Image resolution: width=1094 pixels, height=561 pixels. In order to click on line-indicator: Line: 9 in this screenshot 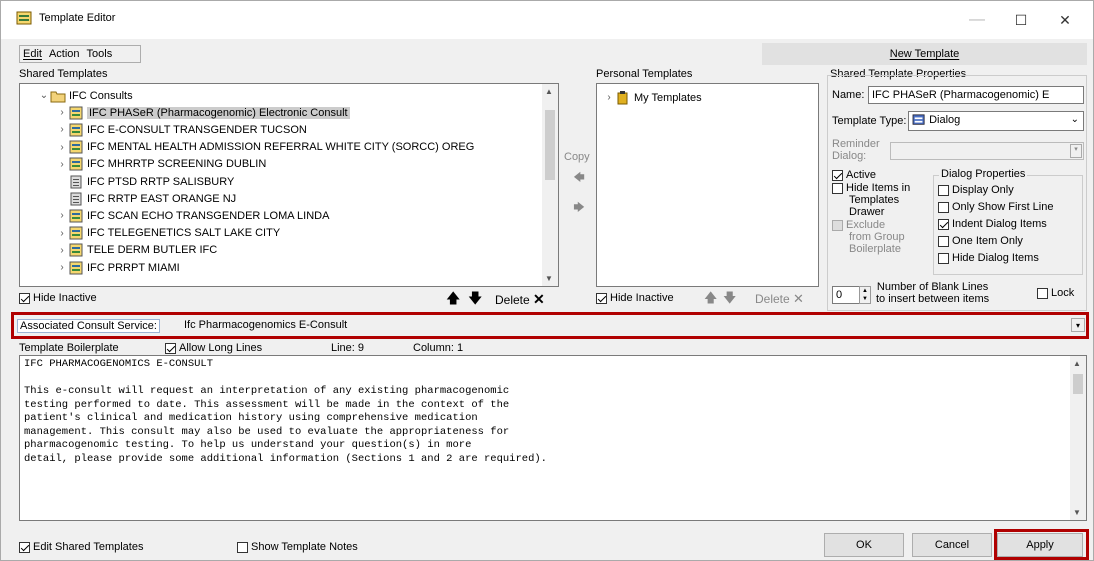, I will do `click(348, 348)`.